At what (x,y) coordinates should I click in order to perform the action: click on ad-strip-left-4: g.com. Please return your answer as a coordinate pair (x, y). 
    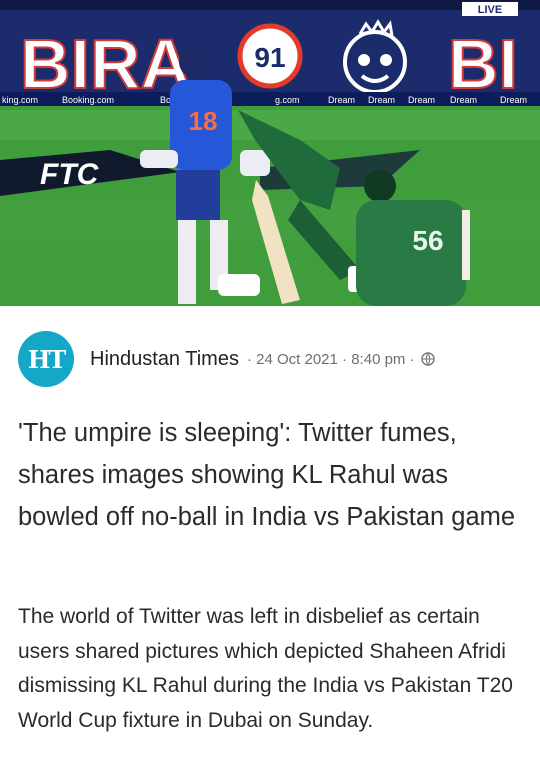
    Looking at the image, I should click on (287, 100).